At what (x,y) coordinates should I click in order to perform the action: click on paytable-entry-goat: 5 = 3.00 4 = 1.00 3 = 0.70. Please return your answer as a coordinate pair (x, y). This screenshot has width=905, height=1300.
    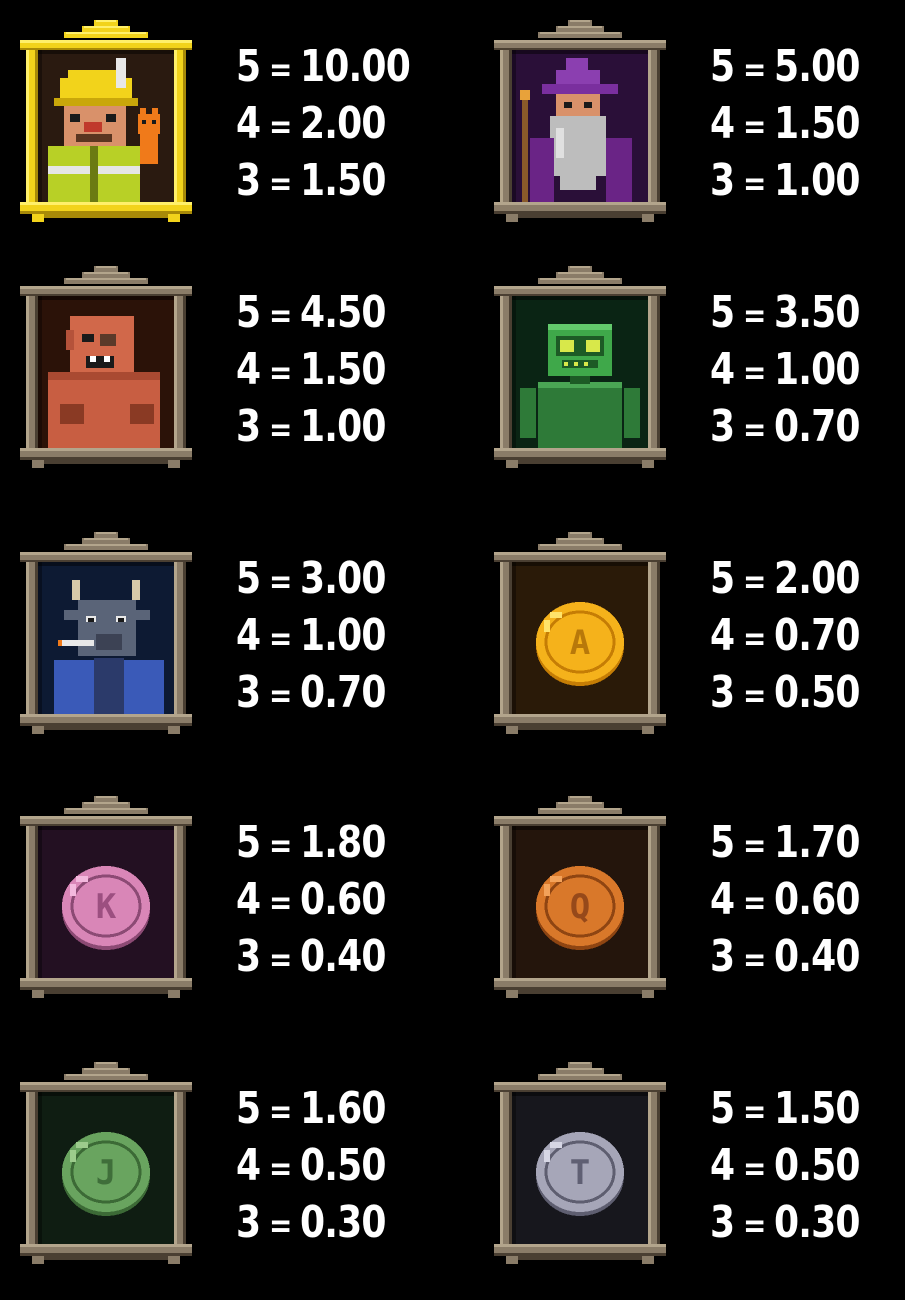
    Looking at the image, I should click on (230, 640).